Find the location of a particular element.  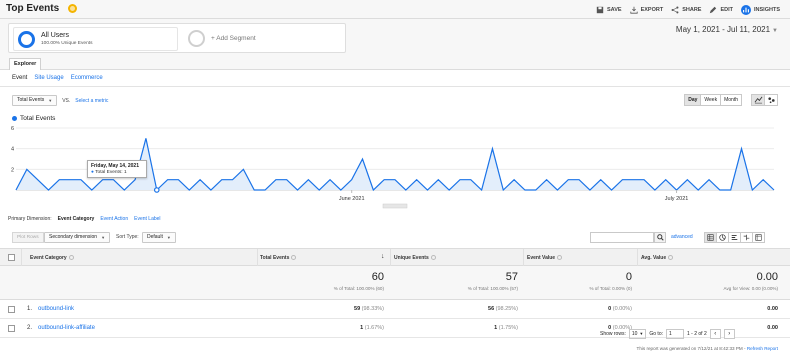

grid-icon is located at coordinates (710, 237).